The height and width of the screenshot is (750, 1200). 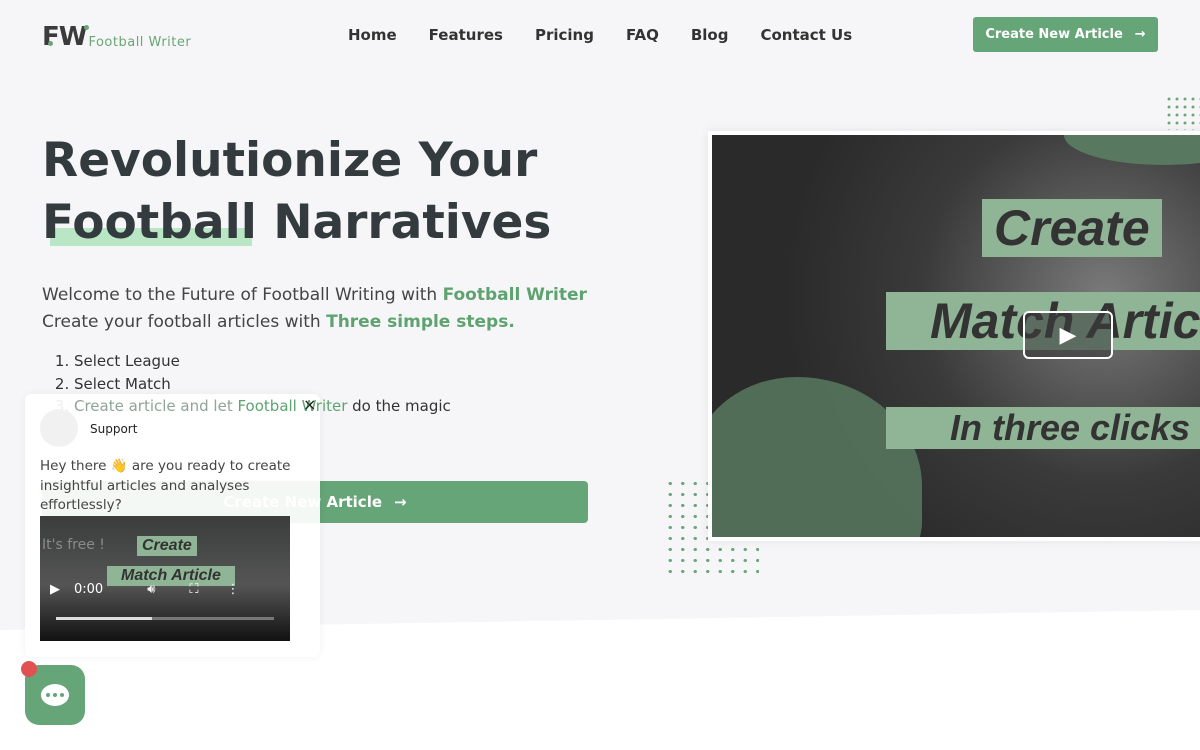 I want to click on nav-home: Home, so click(x=372, y=35).